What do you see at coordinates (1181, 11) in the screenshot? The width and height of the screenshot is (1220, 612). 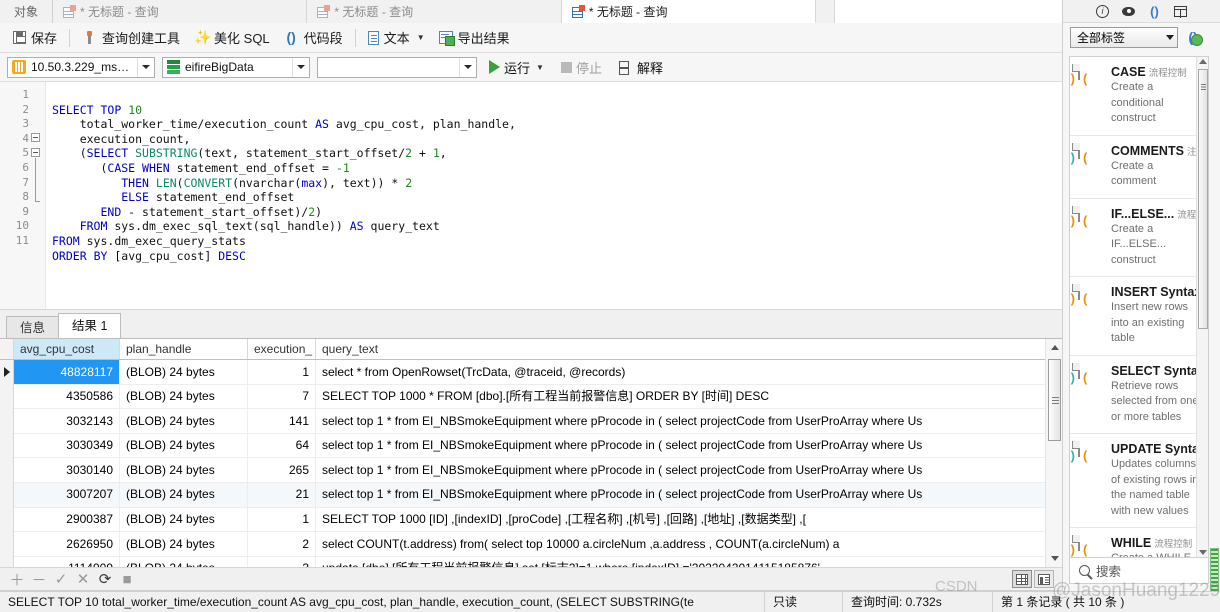 I see `table-grid-icon` at bounding box center [1181, 11].